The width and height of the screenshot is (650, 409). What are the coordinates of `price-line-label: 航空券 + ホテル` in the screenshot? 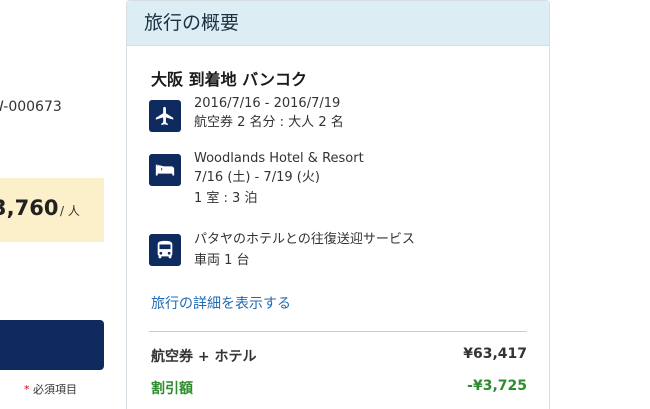 It's located at (204, 357).